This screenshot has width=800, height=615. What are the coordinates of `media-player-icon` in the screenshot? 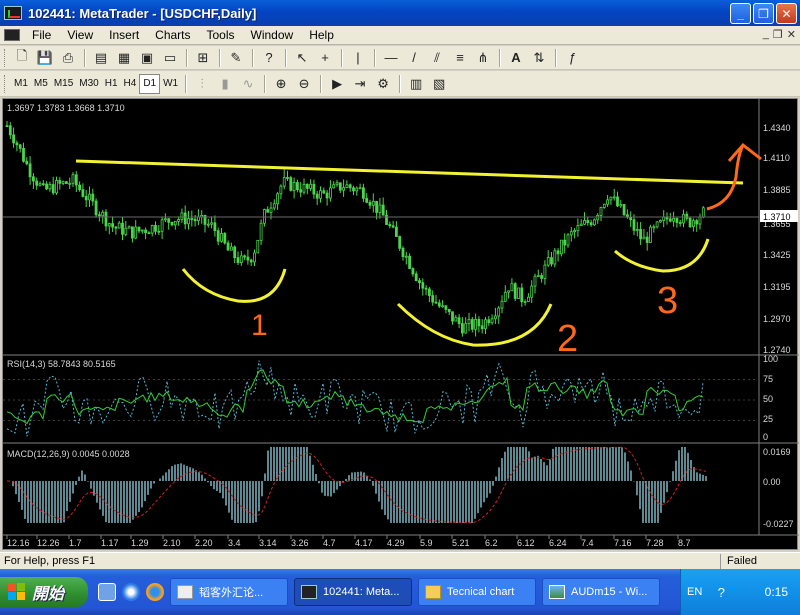 It's located at (155, 592).